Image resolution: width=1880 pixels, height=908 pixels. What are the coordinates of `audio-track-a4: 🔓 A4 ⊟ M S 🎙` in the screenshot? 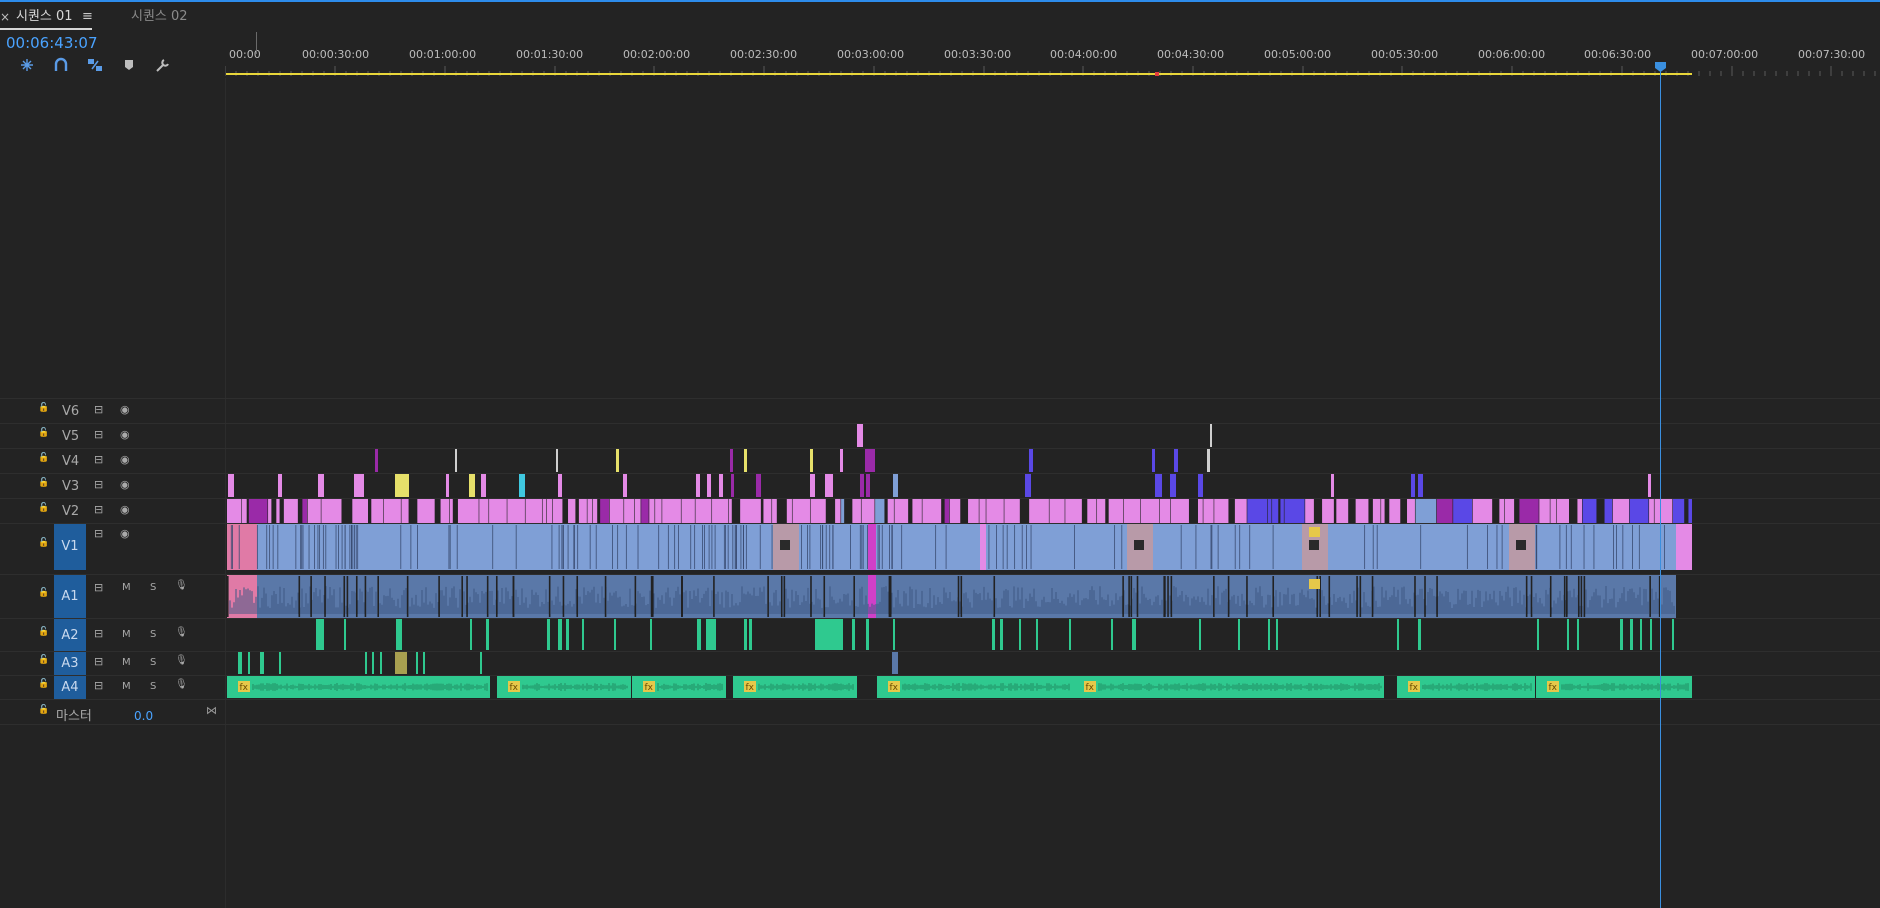 It's located at (940, 687).